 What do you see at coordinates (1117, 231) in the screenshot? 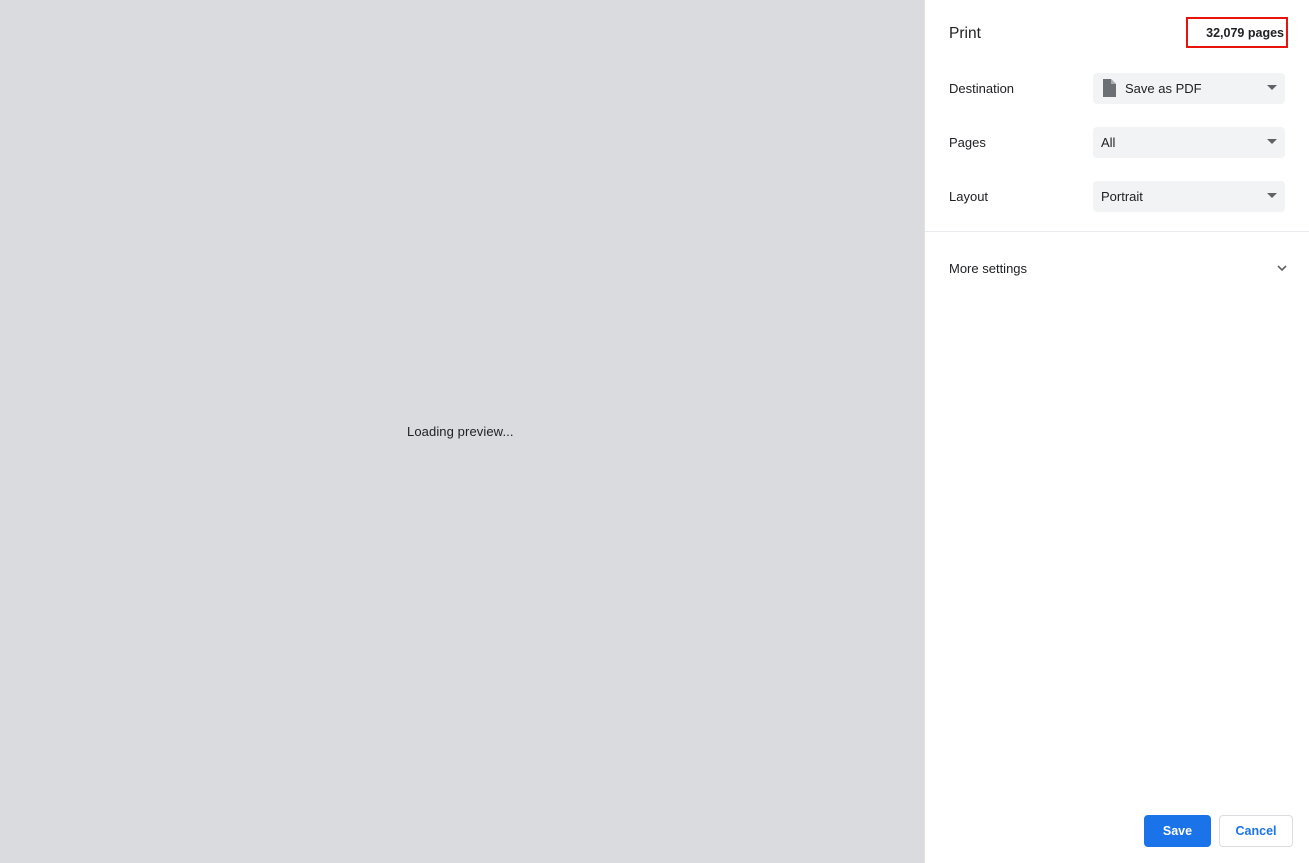
I see `section-divider` at bounding box center [1117, 231].